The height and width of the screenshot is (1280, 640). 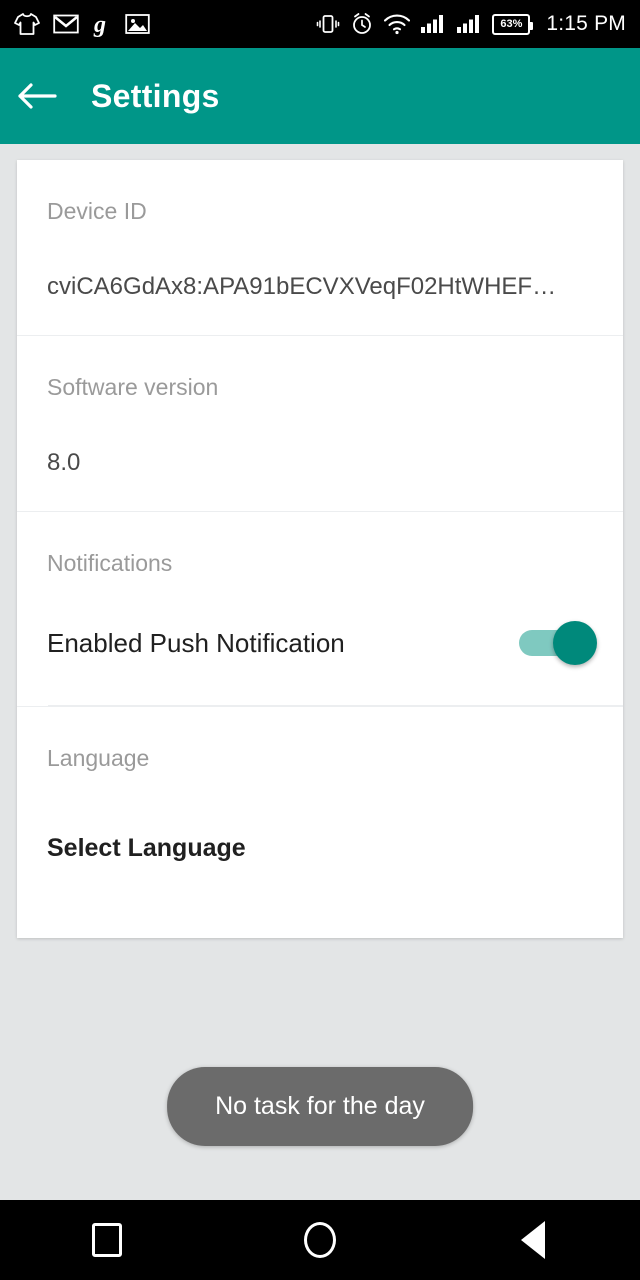 I want to click on square-recents-icon, so click(x=106, y=1240).